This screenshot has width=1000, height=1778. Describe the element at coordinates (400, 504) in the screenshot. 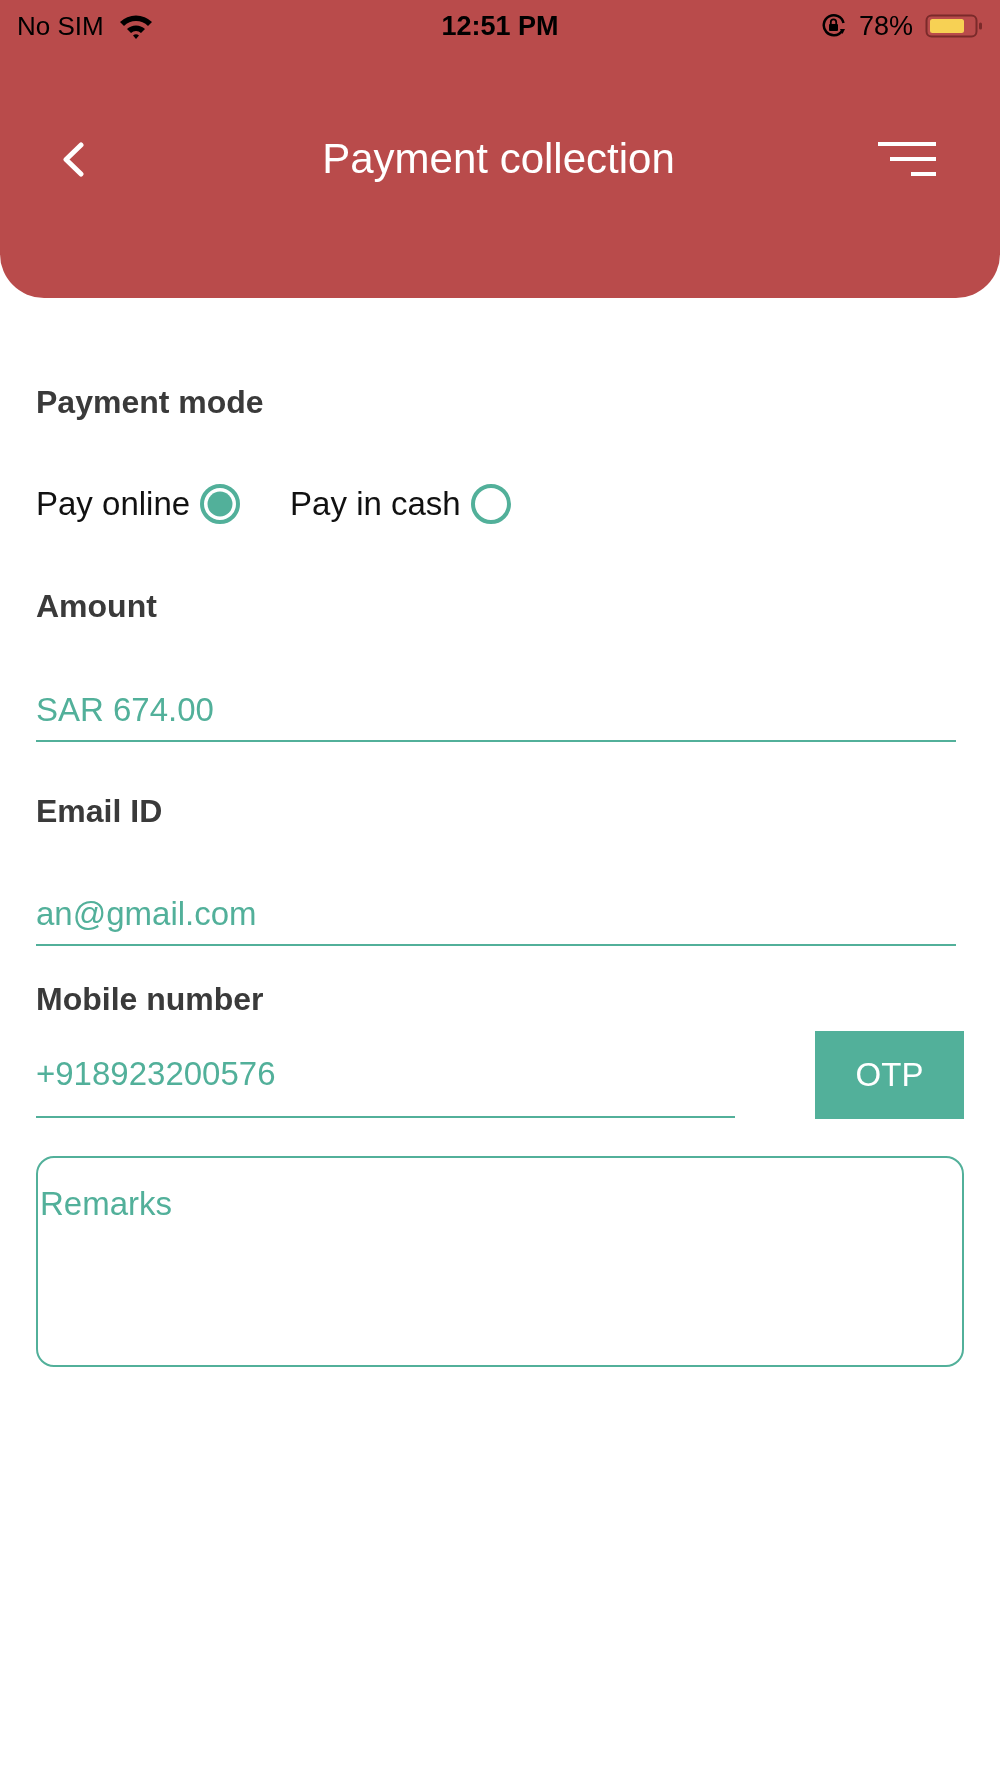

I see `radio-option: Pay in cash` at that location.